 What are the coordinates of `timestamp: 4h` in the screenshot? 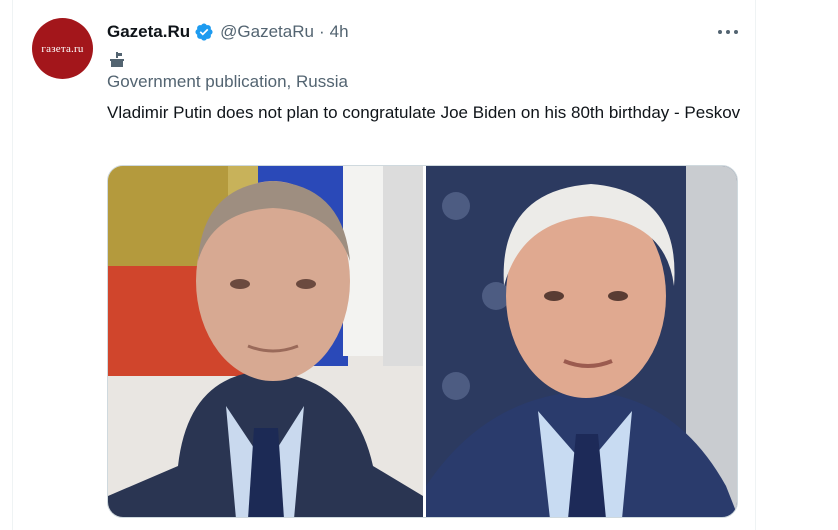 It's located at (339, 32).